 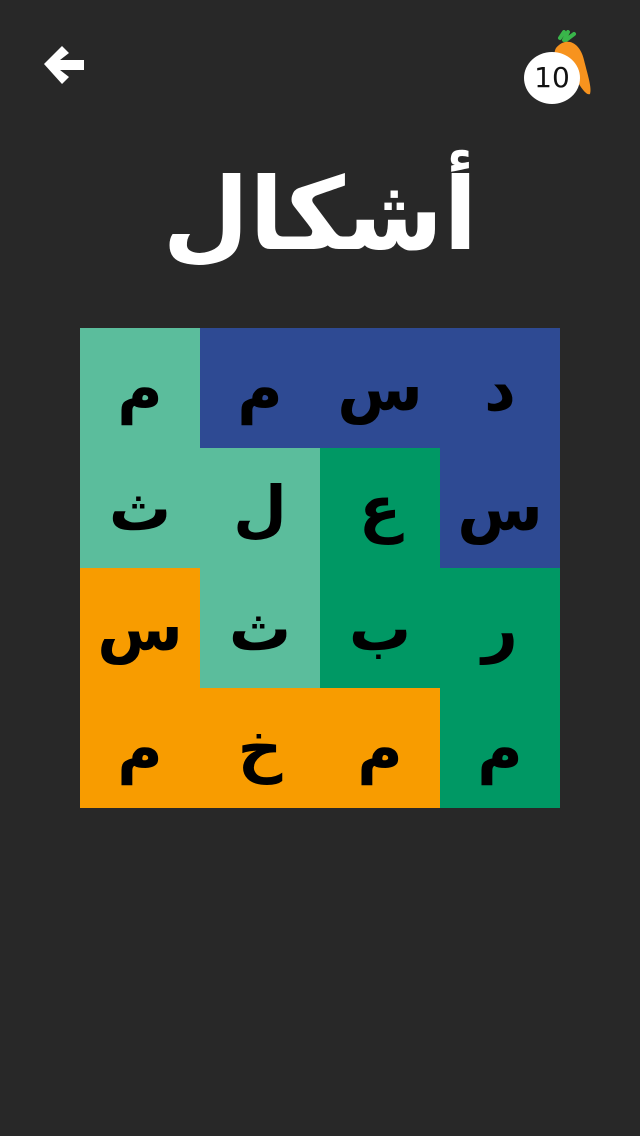 What do you see at coordinates (500, 628) in the screenshot?
I see `grid-cell: ر` at bounding box center [500, 628].